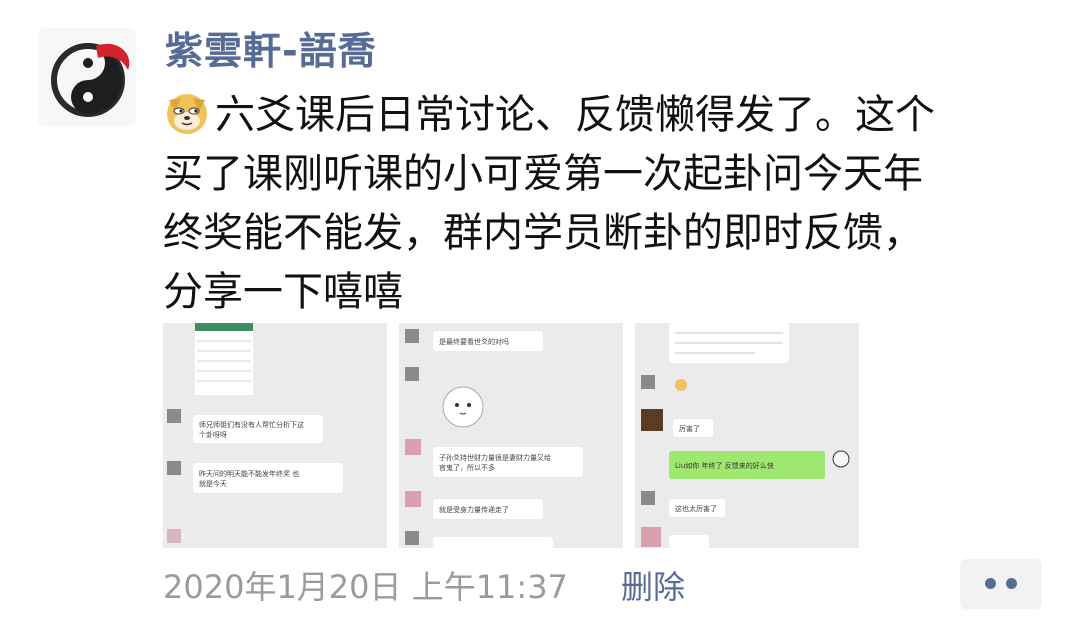  Describe the element at coordinates (213, 434) in the screenshot. I see `svg-text: 个卦呀呀` at that location.